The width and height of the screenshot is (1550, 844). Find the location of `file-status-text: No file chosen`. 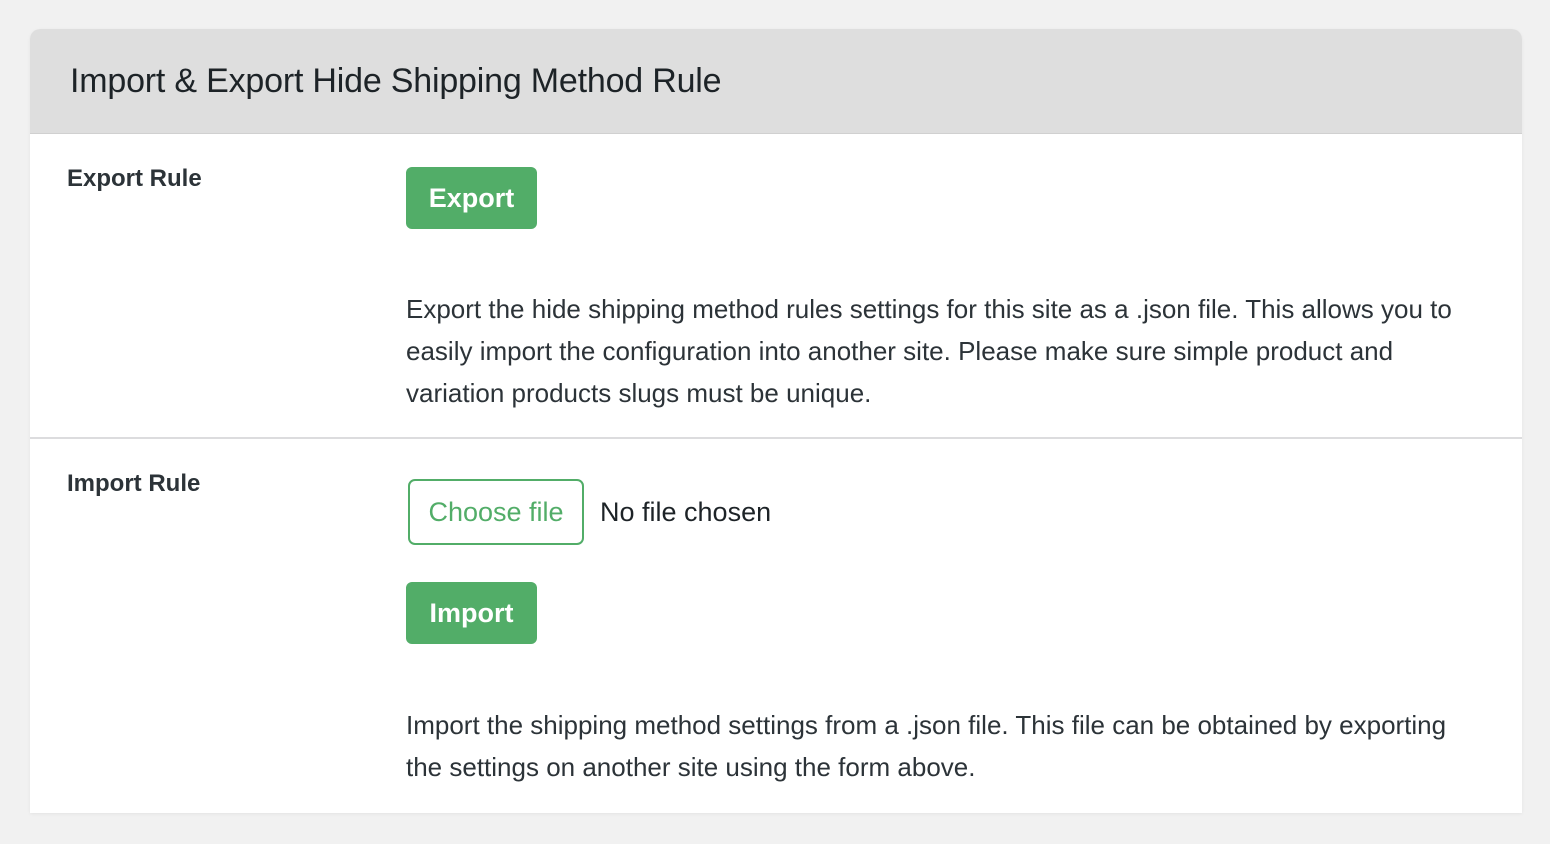

file-status-text: No file chosen is located at coordinates (686, 511).